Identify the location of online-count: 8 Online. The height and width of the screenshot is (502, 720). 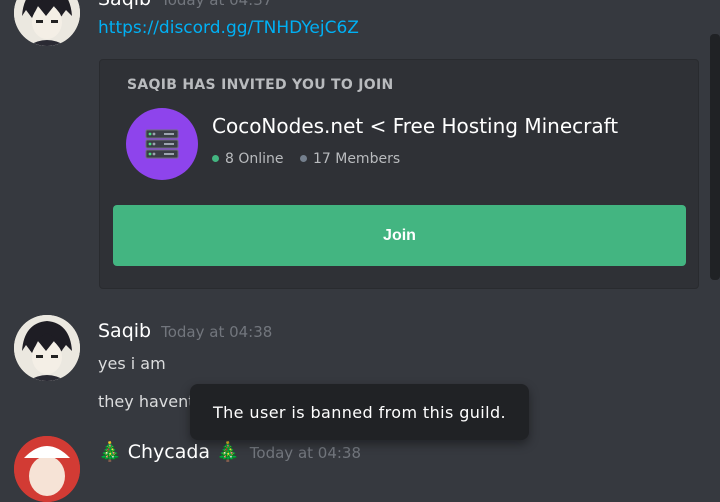
(254, 159).